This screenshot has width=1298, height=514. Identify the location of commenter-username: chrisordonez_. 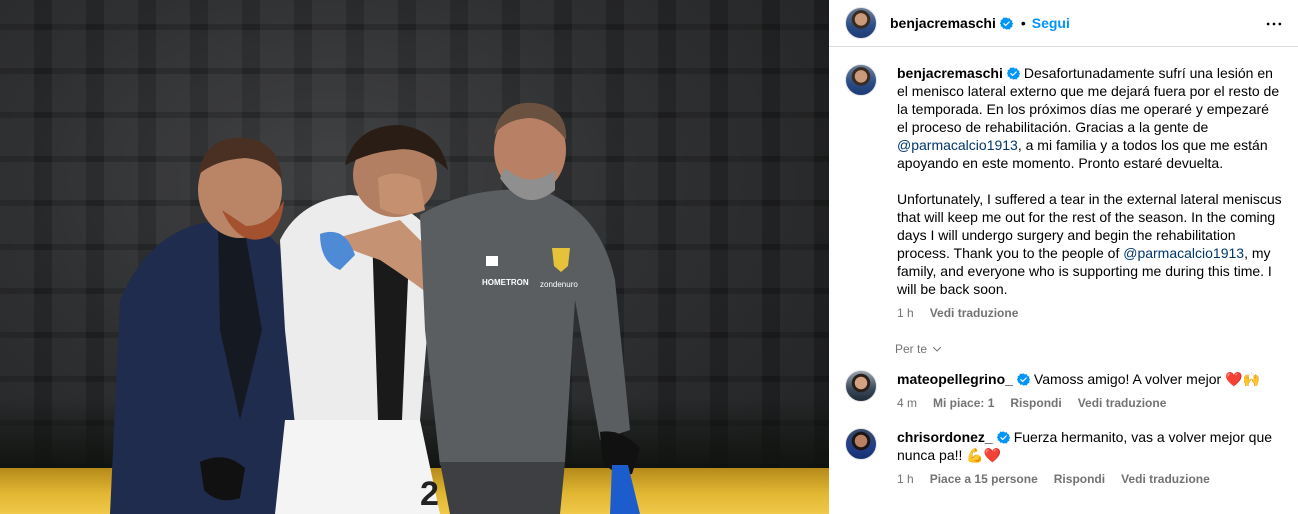
(945, 437).